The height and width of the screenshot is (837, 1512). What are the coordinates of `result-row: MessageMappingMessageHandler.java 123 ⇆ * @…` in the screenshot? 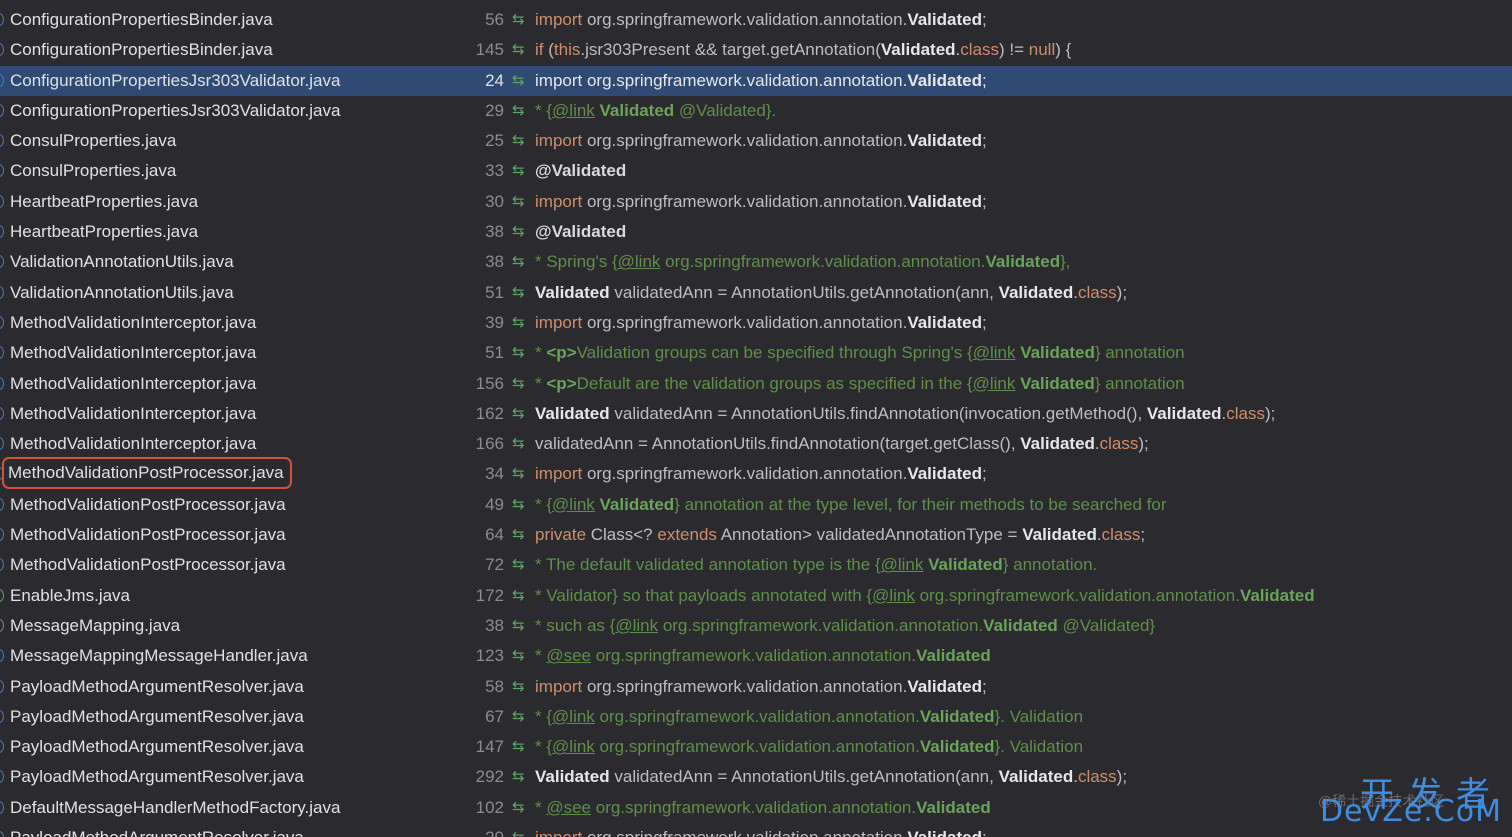 It's located at (756, 656).